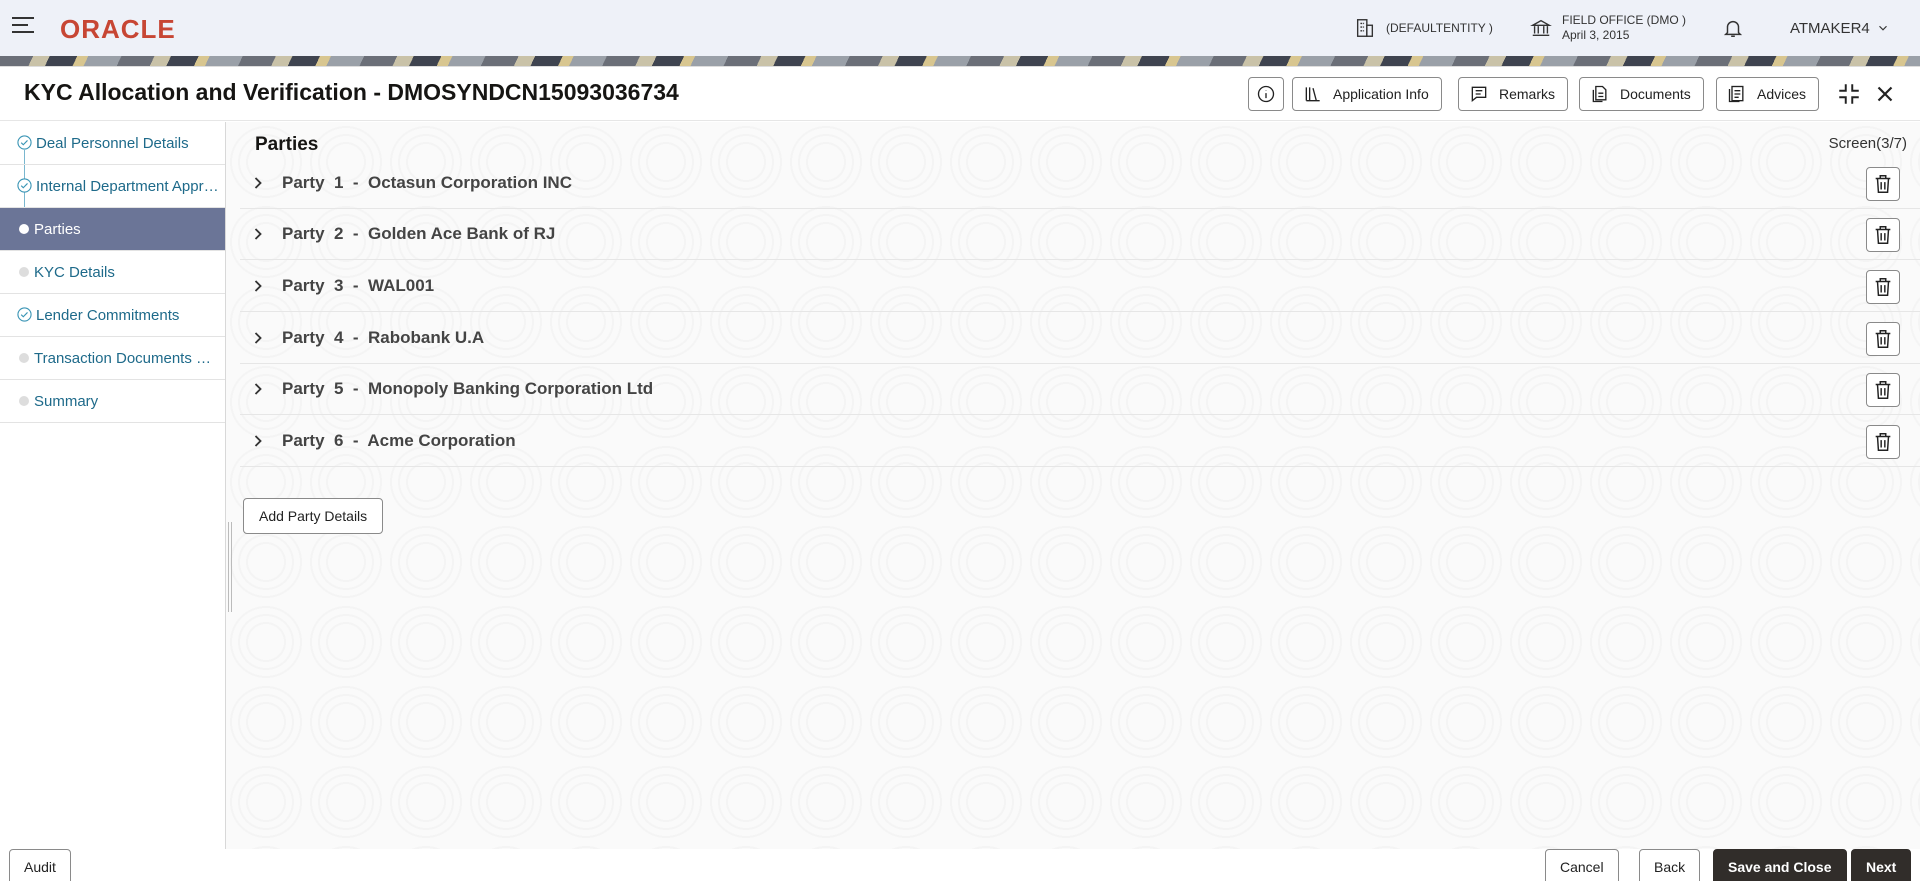 The width and height of the screenshot is (1920, 881). I want to click on nav-label: Deal Personnel Details, so click(112, 143).